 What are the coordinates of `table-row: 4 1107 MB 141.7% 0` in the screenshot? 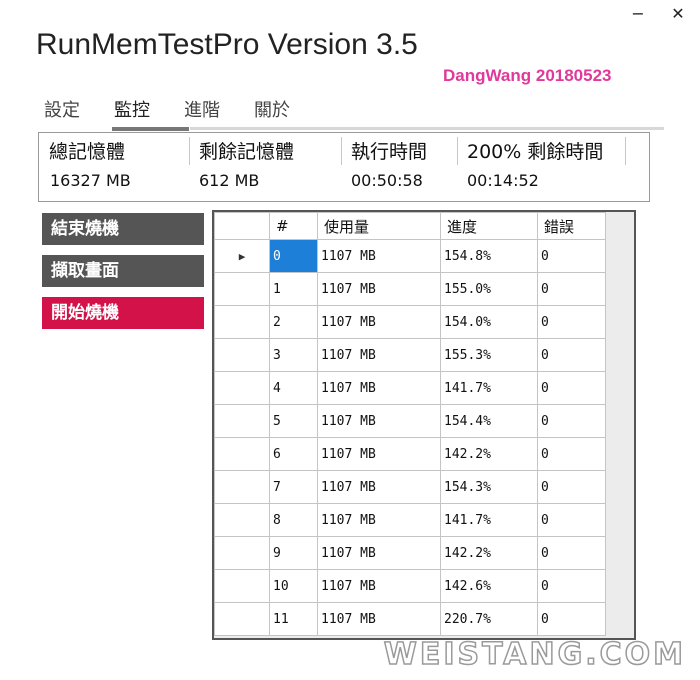 It's located at (410, 388).